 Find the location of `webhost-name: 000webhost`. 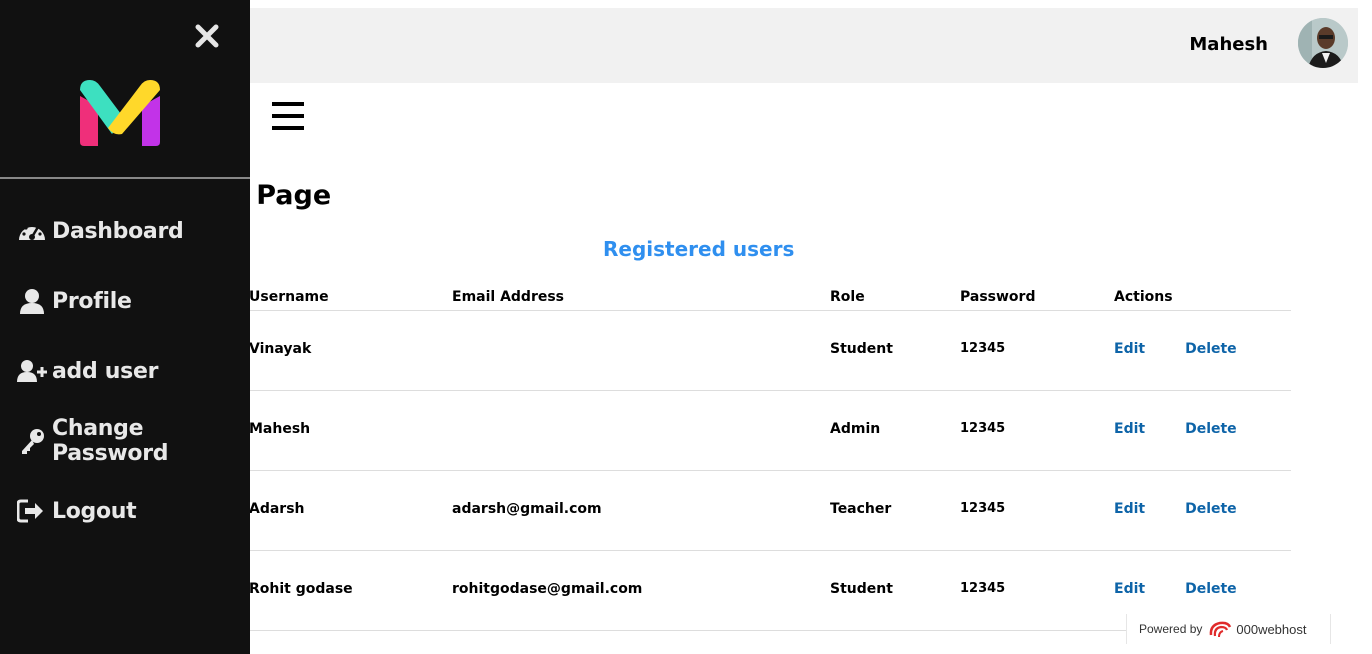

webhost-name: 000webhost is located at coordinates (1271, 629).